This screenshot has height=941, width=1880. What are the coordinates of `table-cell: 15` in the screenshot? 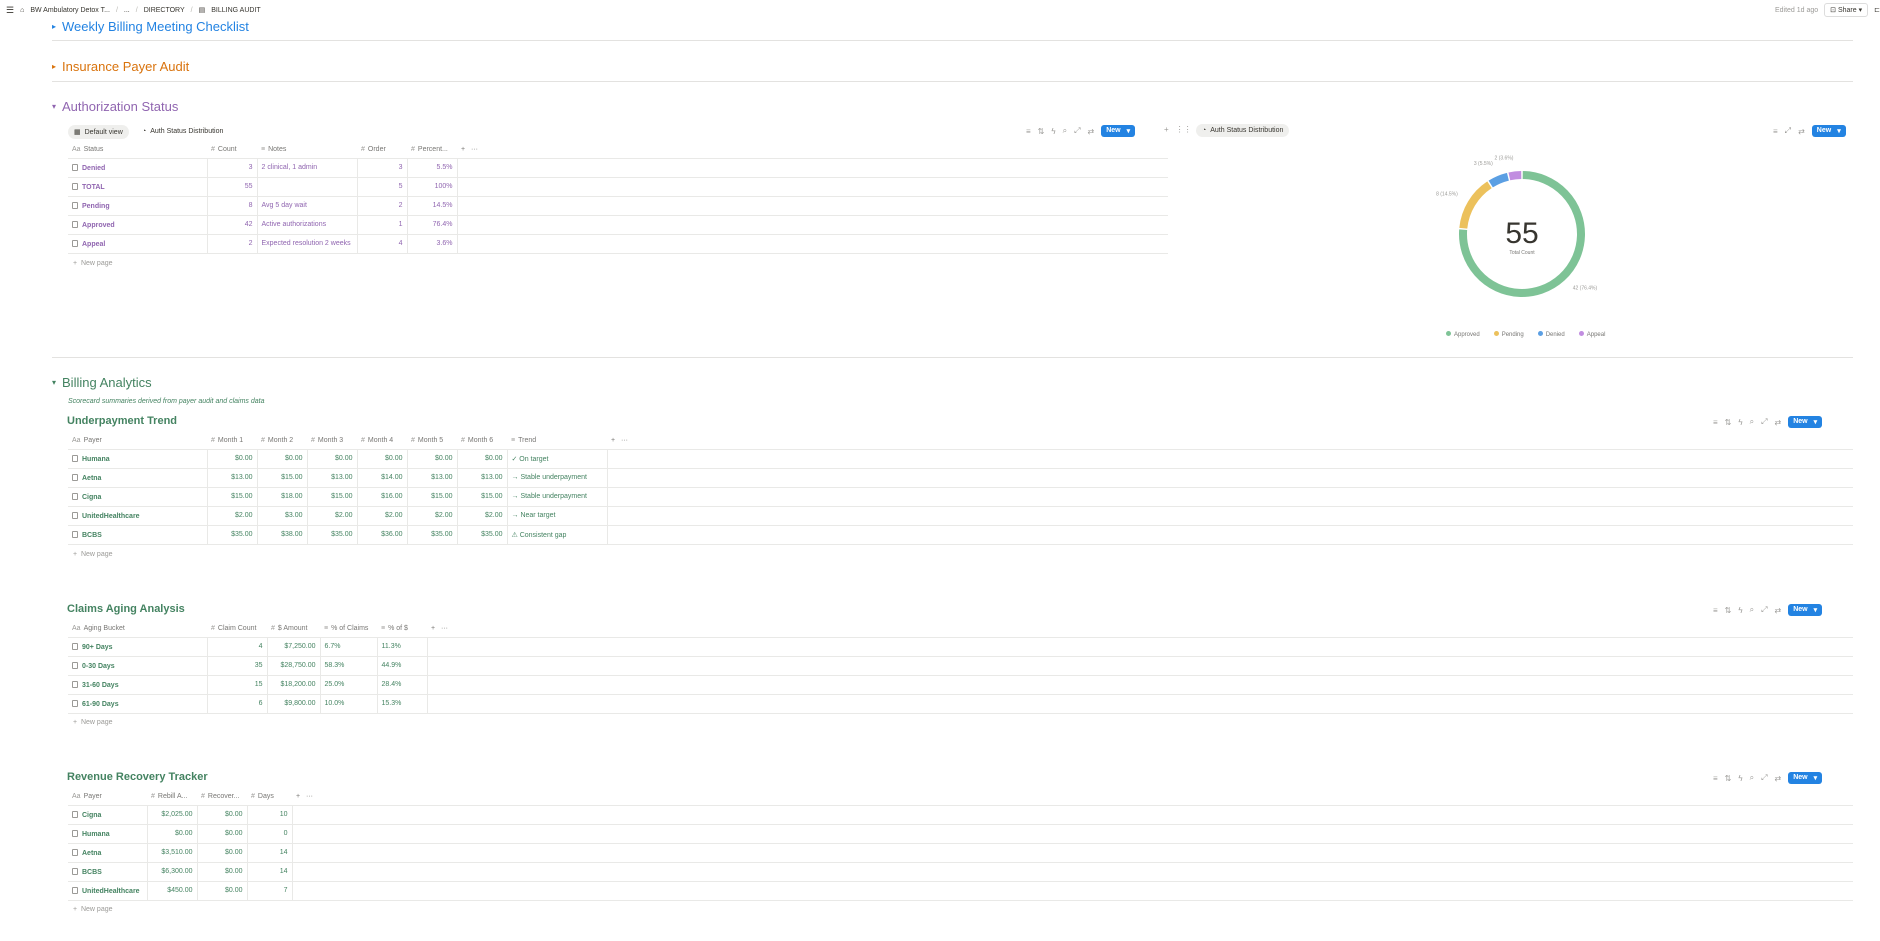 It's located at (237, 685).